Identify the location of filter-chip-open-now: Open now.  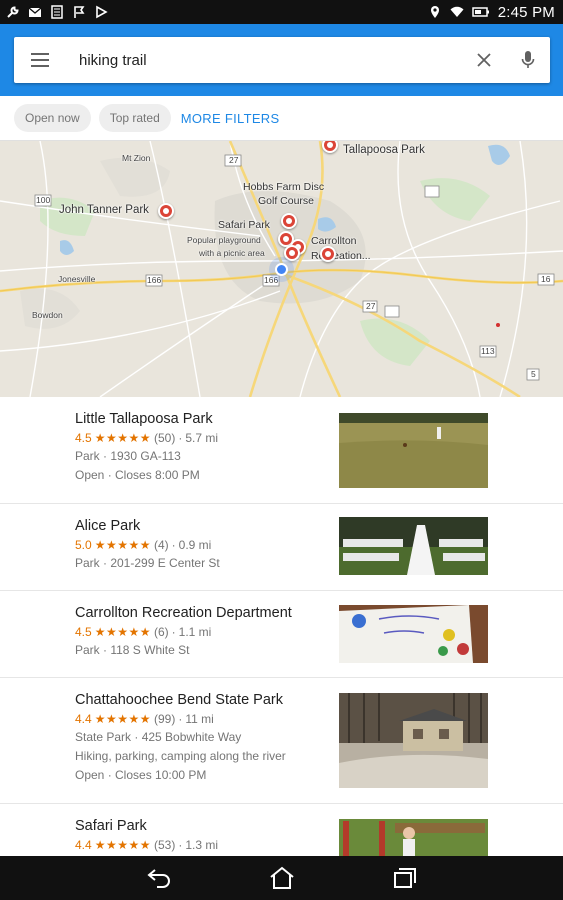
(52, 118).